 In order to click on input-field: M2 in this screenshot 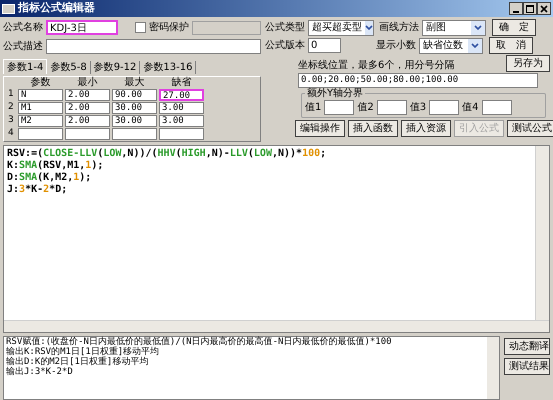, I will do `click(40, 121)`.